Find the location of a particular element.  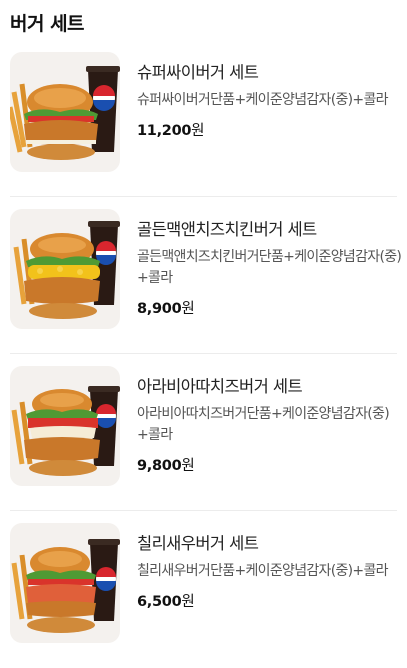

price-value: 8,900 is located at coordinates (159, 309).